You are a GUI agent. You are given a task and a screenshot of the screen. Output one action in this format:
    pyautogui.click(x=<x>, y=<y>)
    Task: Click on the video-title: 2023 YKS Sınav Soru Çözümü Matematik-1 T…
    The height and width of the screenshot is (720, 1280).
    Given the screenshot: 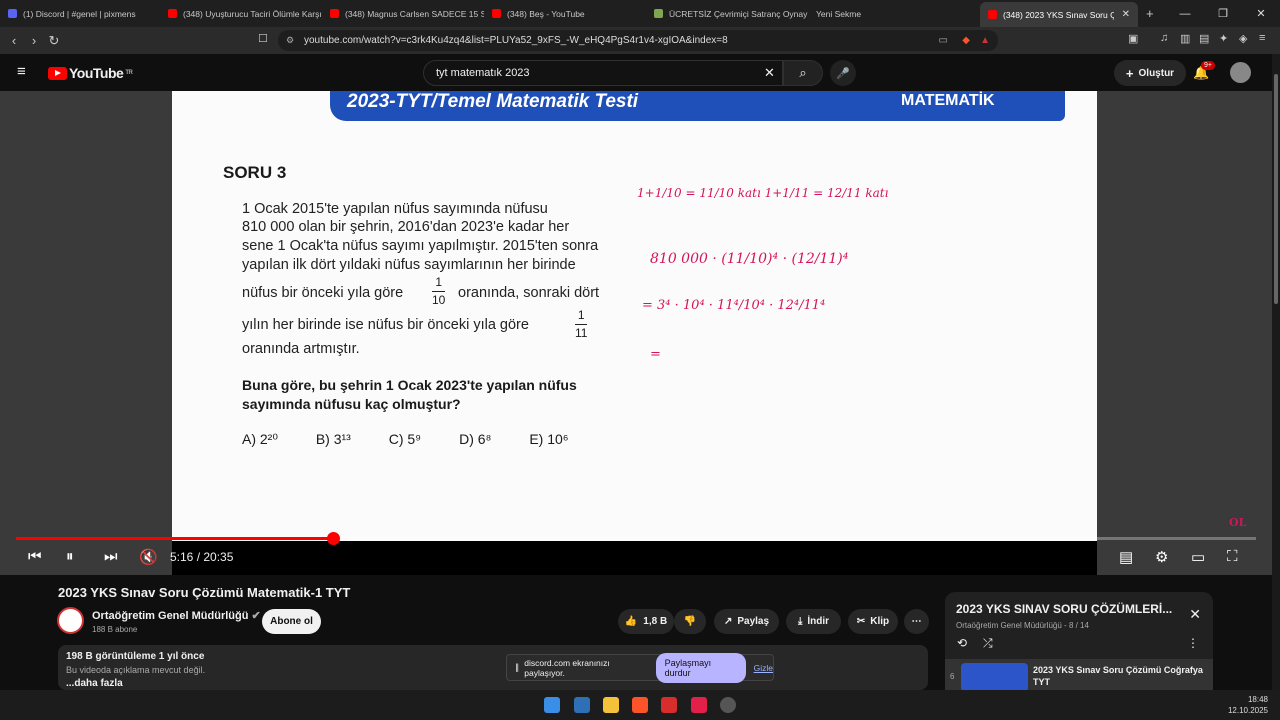 What is the action you would take?
    pyautogui.click(x=204, y=592)
    